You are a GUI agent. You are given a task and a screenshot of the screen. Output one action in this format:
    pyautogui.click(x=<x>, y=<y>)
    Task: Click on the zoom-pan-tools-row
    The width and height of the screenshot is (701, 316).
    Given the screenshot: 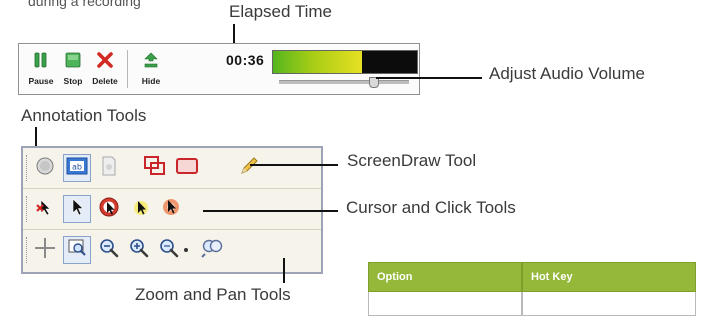 What is the action you would take?
    pyautogui.click(x=172, y=250)
    